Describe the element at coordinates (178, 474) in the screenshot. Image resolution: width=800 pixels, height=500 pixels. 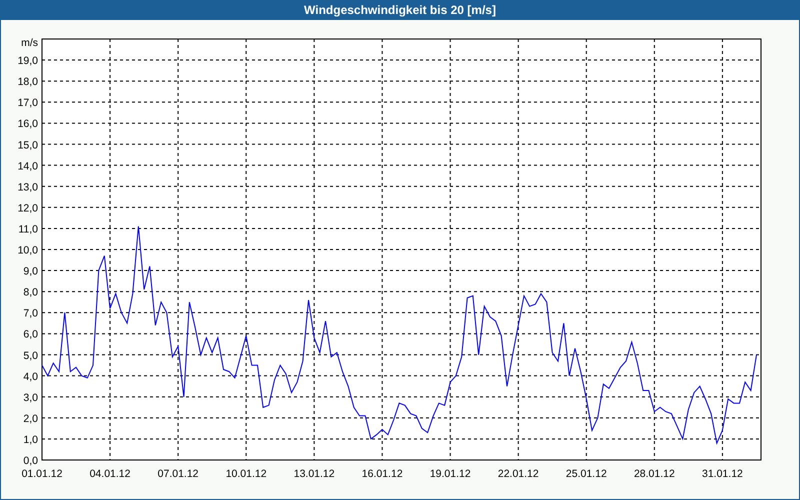
I see `axis-tick-label: 07.01.12` at that location.